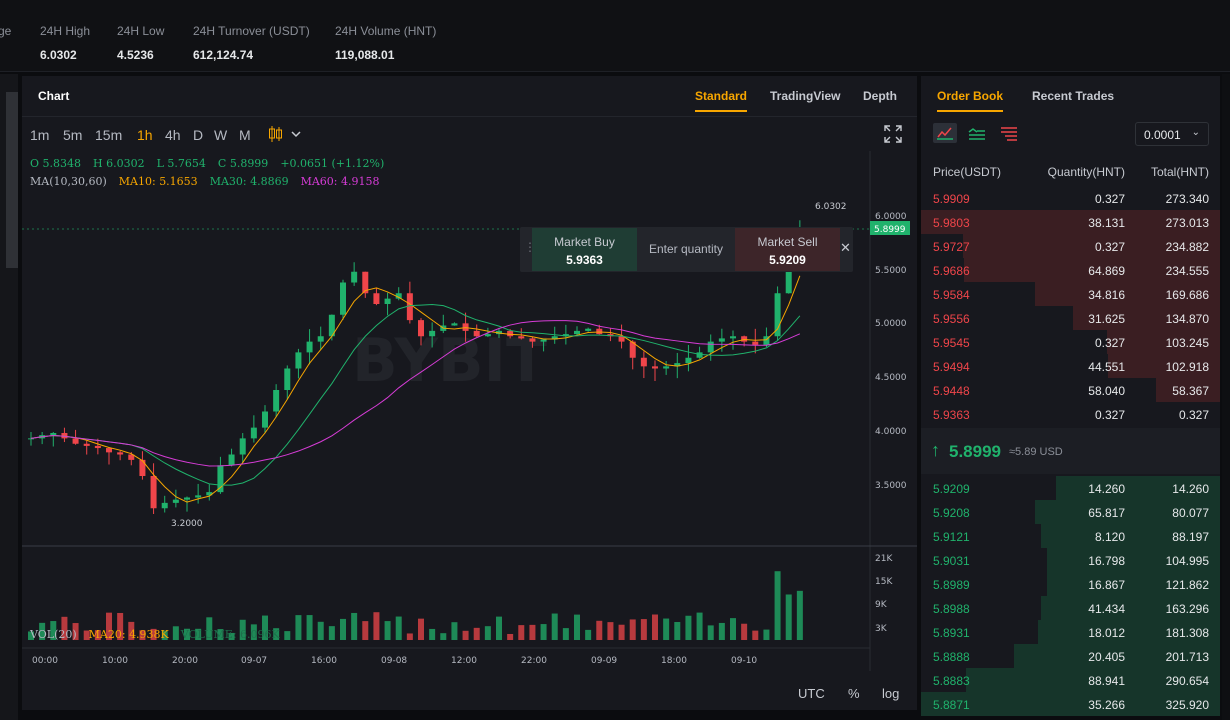 This screenshot has height=720, width=1230. What do you see at coordinates (1106, 489) in the screenshot?
I see `order-quantity: 14.260` at bounding box center [1106, 489].